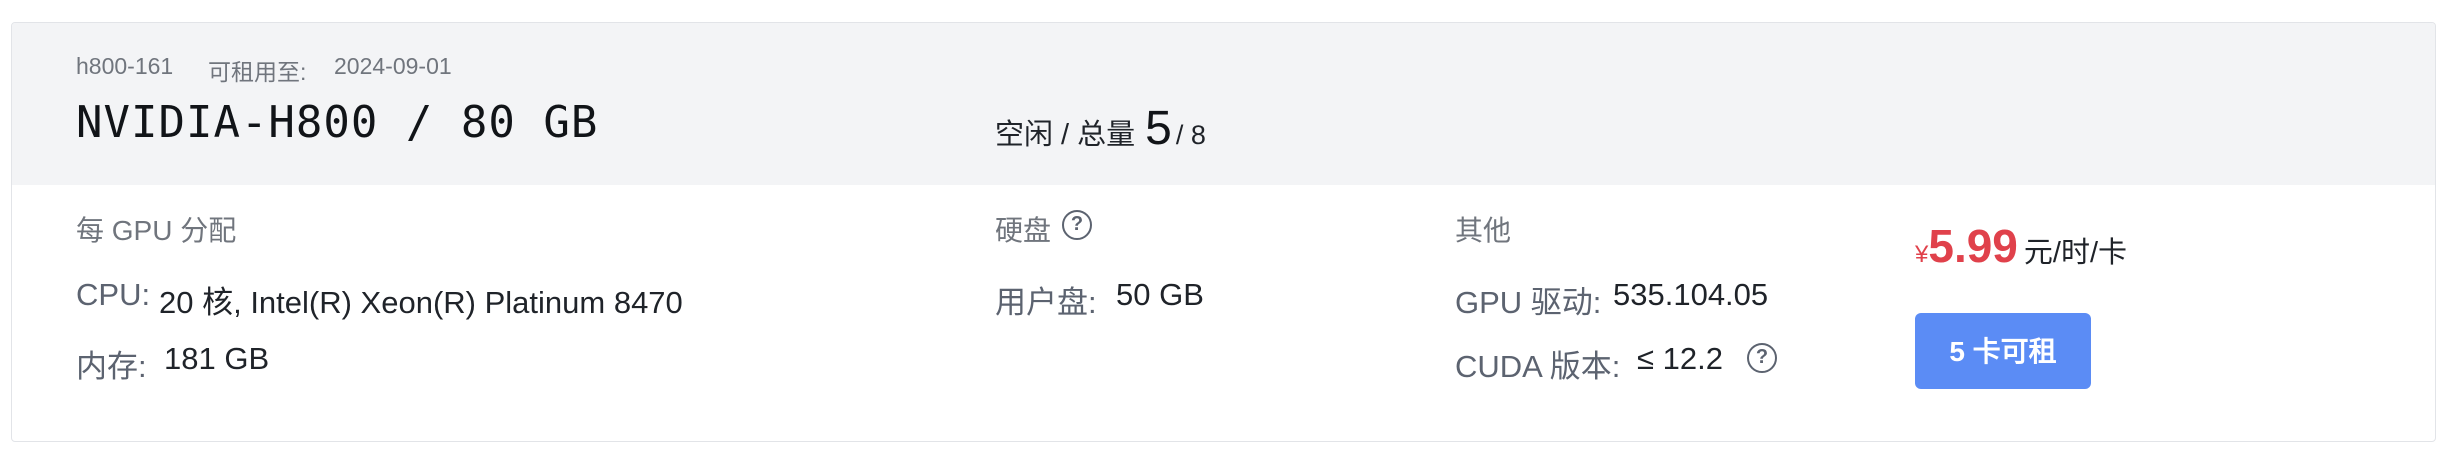 The width and height of the screenshot is (2451, 458). Describe the element at coordinates (1528, 302) in the screenshot. I see `gpu-driver-label: GPU 驱动:` at that location.